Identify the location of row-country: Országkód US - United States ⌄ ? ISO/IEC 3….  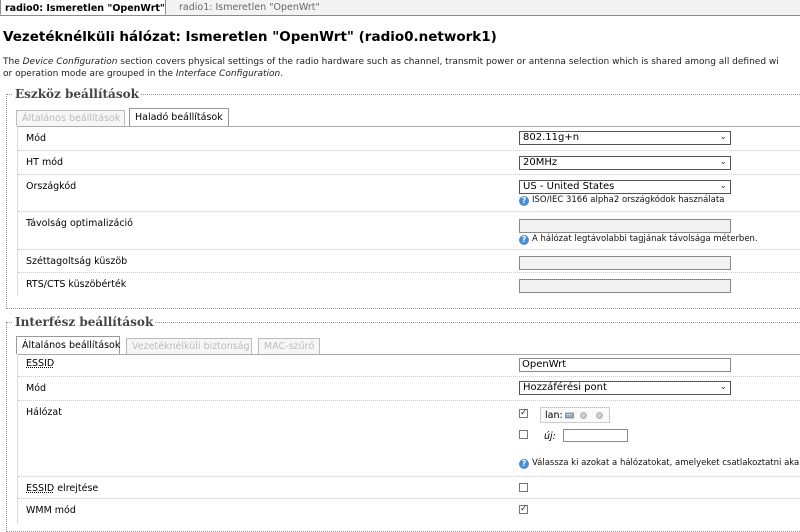
(409, 193).